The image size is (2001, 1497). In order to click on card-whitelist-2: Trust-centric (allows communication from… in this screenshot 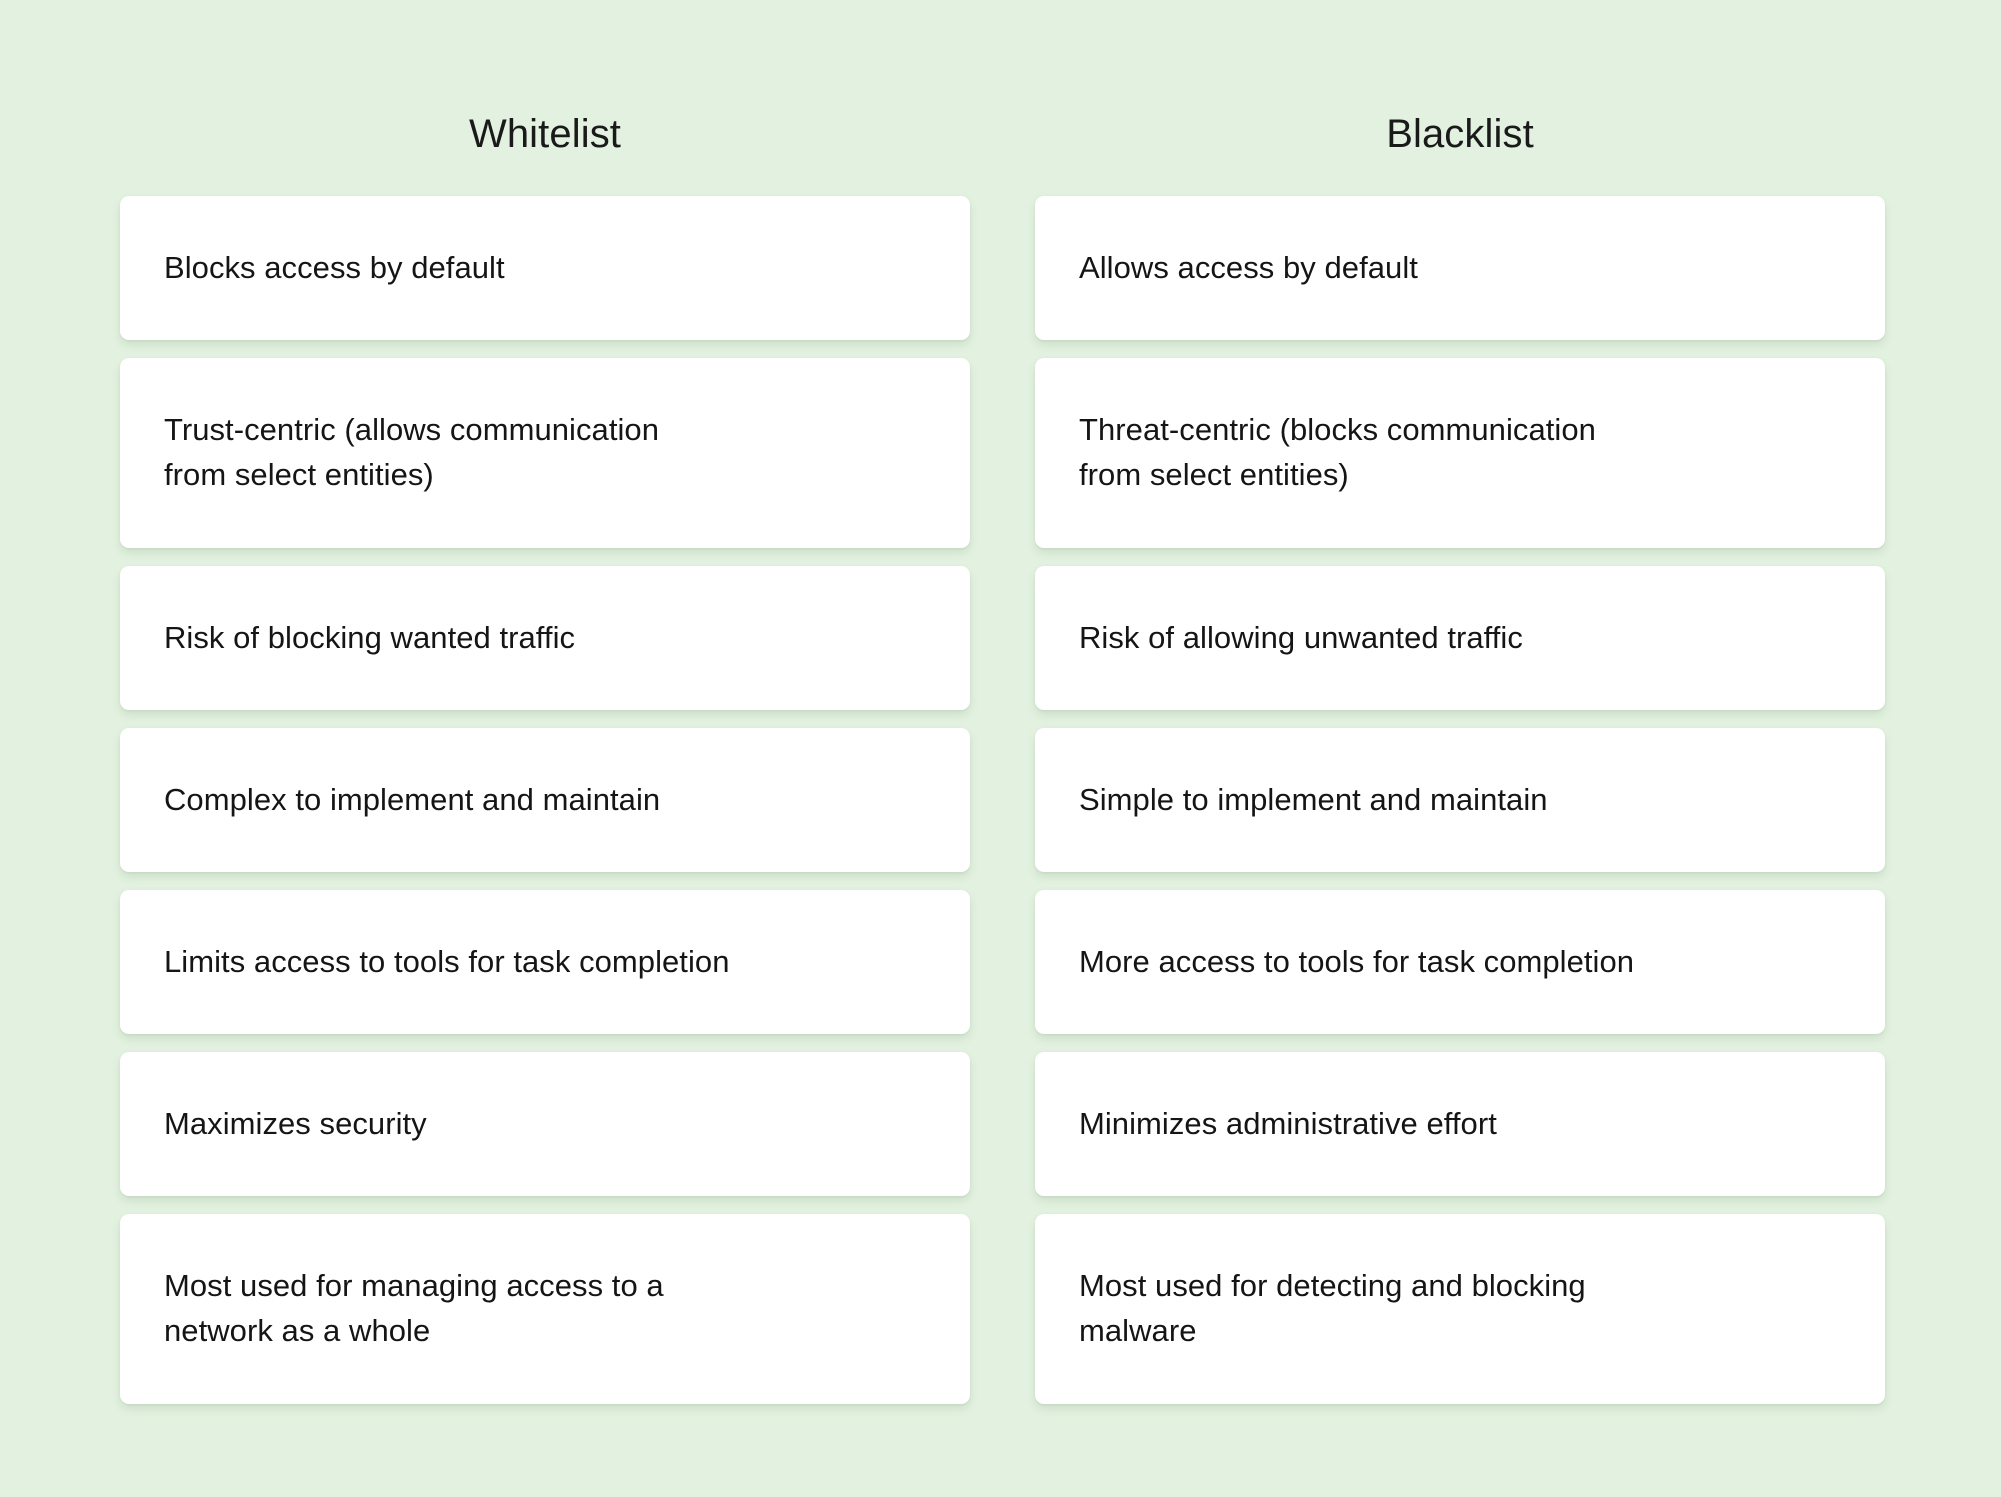, I will do `click(545, 453)`.